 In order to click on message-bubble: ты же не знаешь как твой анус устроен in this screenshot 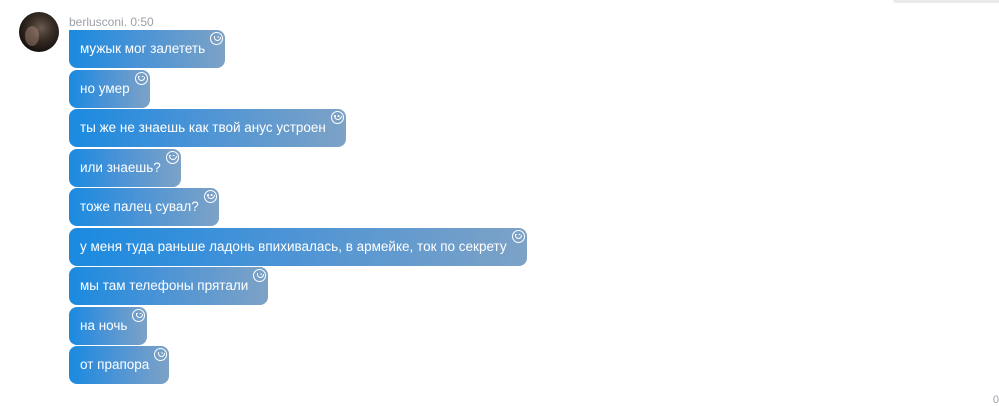, I will do `click(207, 128)`.